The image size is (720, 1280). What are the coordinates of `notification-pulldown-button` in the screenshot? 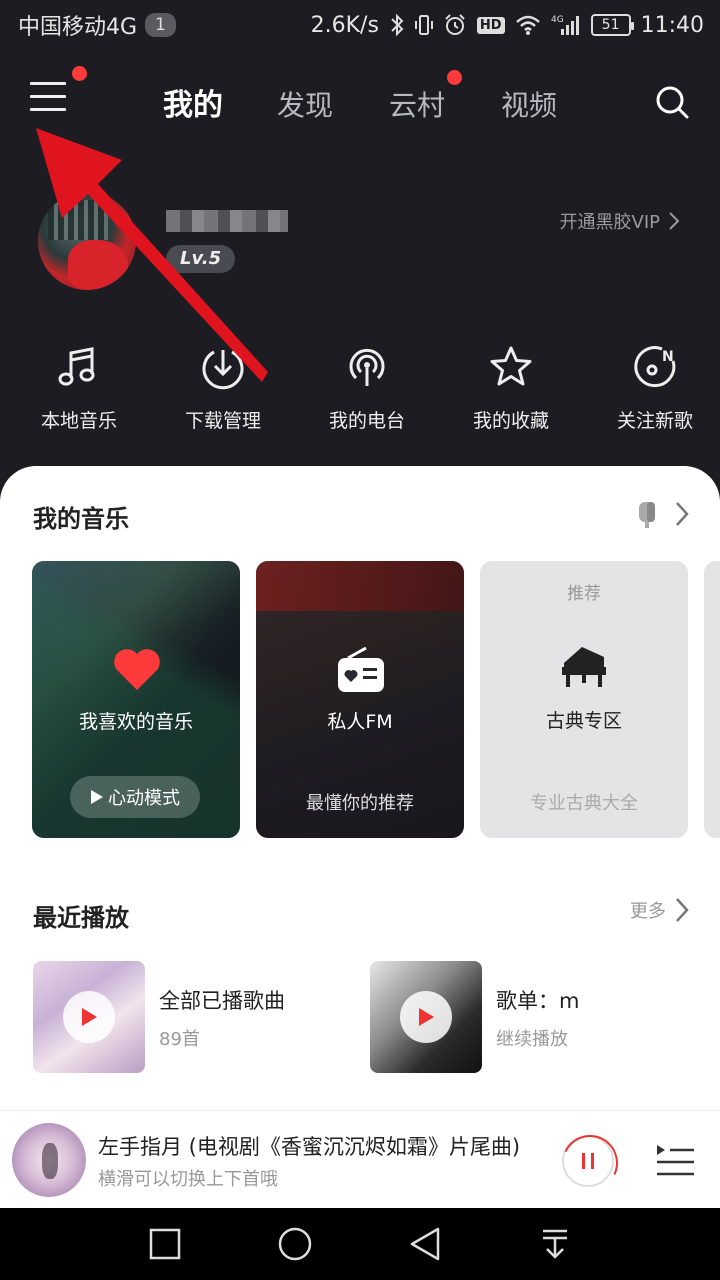 It's located at (555, 1244).